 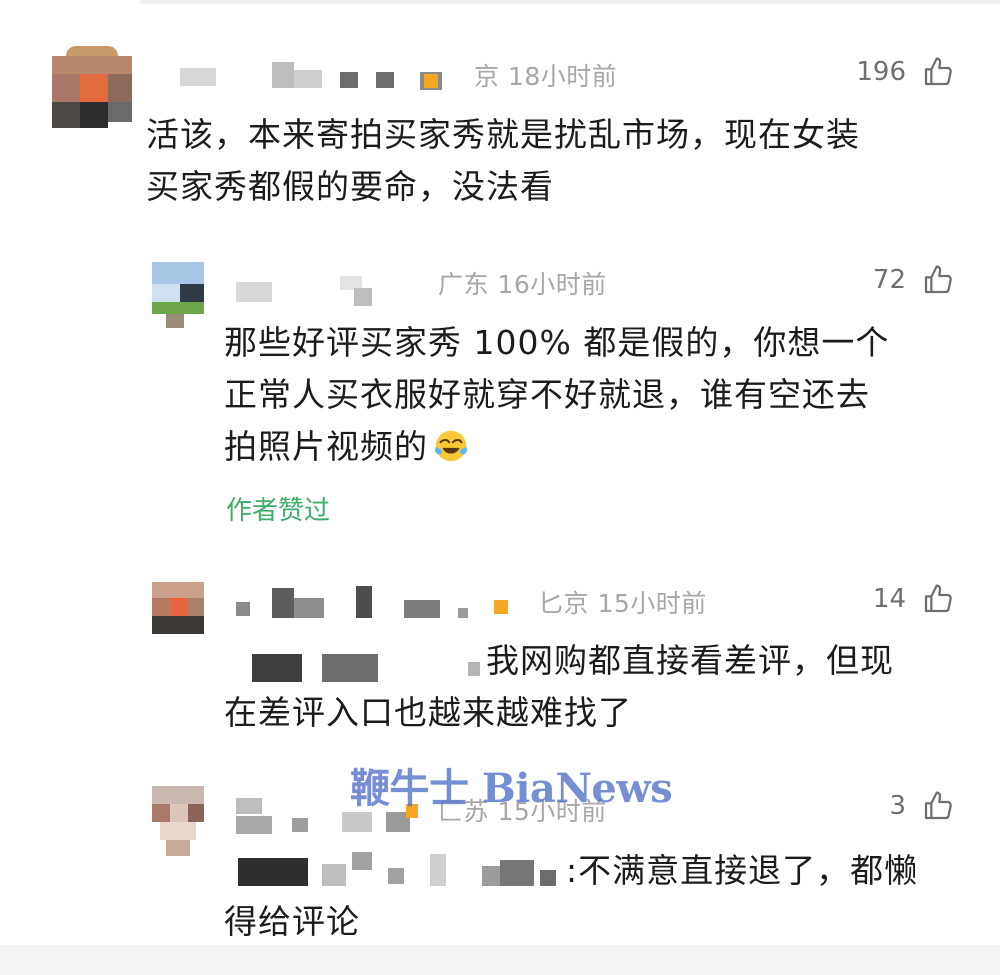 What do you see at coordinates (500, 960) in the screenshot?
I see `bottom-bar` at bounding box center [500, 960].